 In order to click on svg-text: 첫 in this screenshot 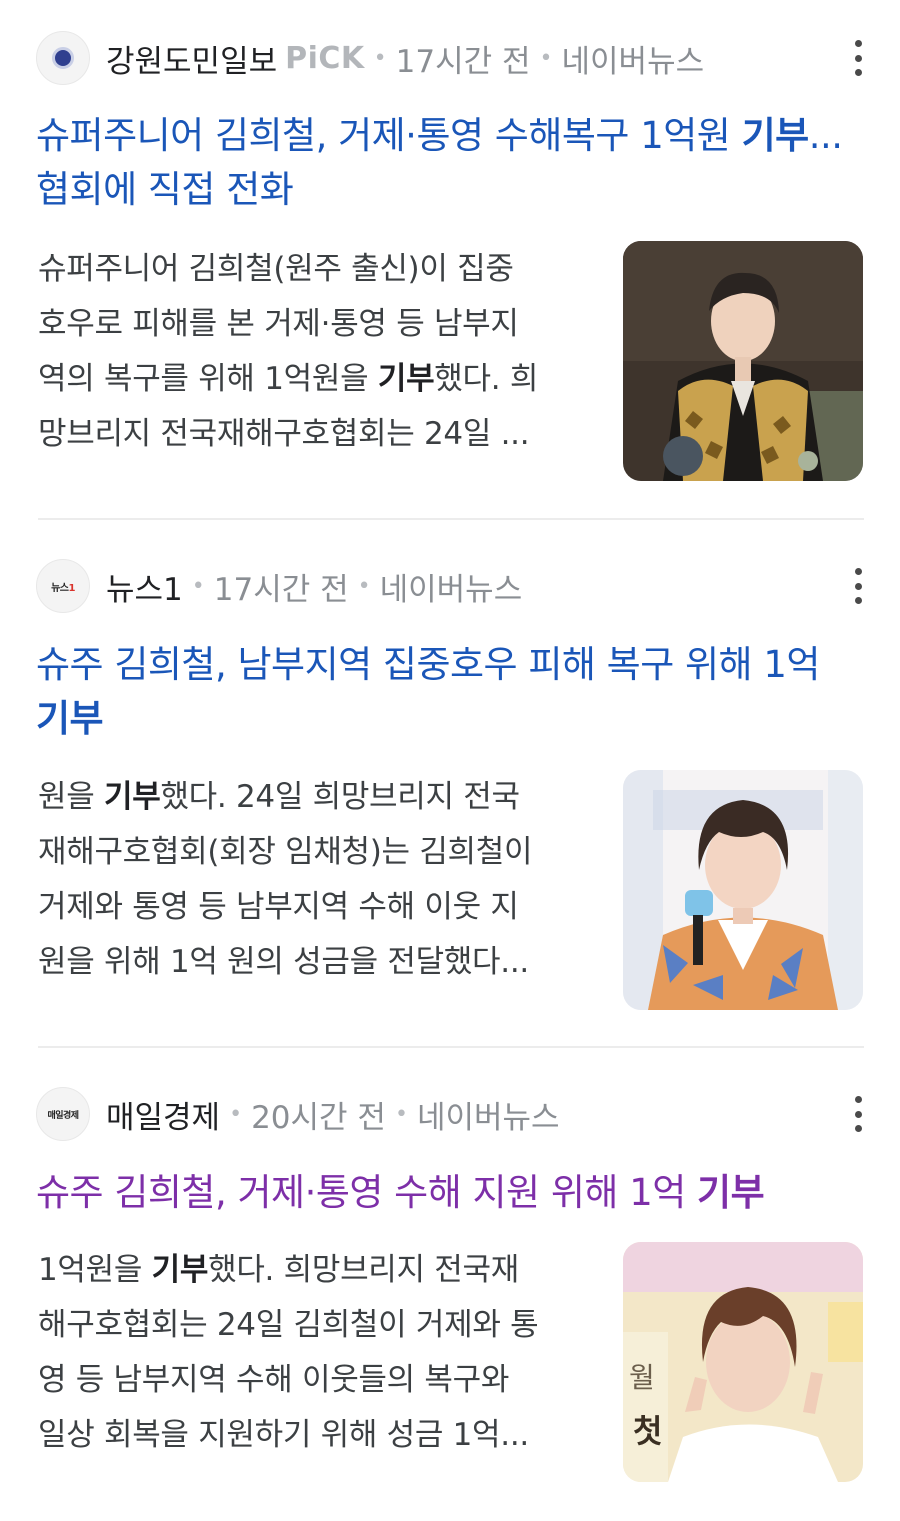, I will do `click(647, 1431)`.